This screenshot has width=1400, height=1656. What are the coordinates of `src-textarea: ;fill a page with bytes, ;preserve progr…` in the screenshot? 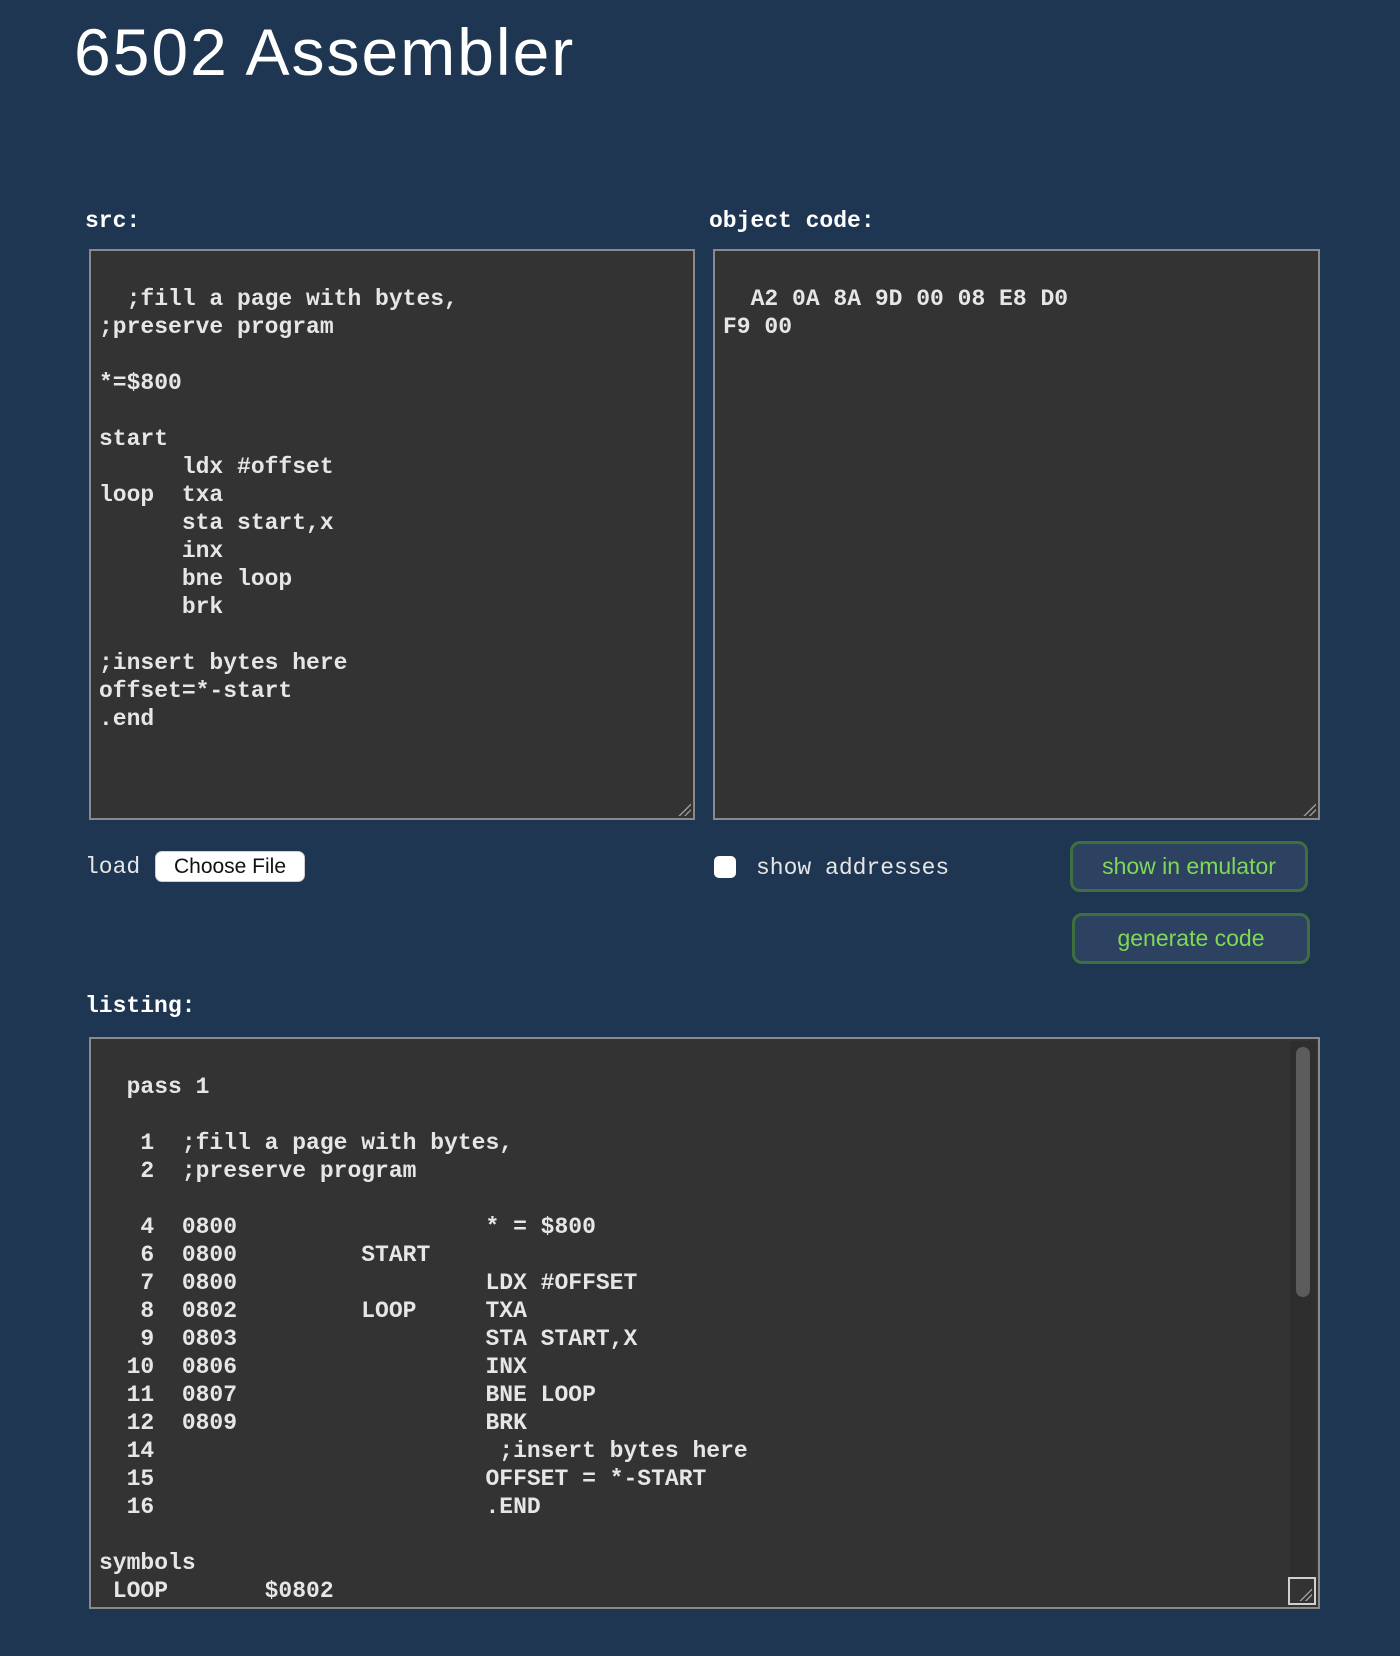 It's located at (392, 534).